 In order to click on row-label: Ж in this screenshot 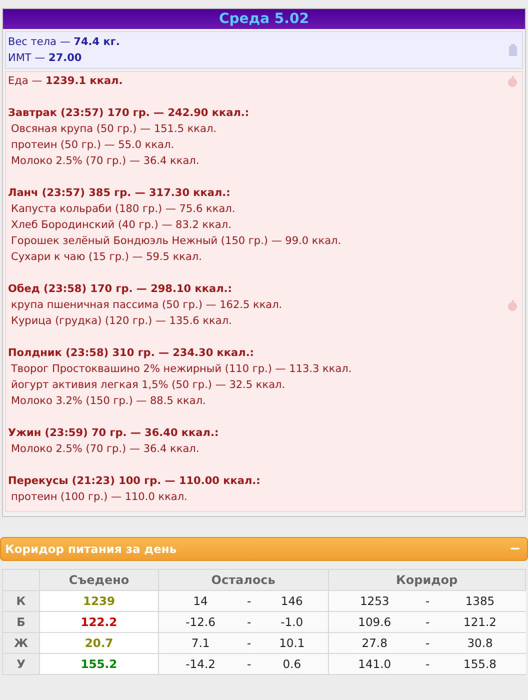, I will do `click(21, 643)`.